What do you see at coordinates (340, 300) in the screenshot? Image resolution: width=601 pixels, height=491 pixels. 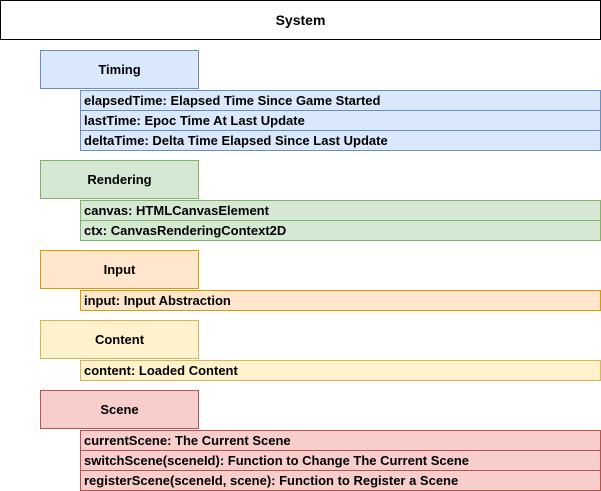 I see `input-field-input: input: Input Abstraction` at bounding box center [340, 300].